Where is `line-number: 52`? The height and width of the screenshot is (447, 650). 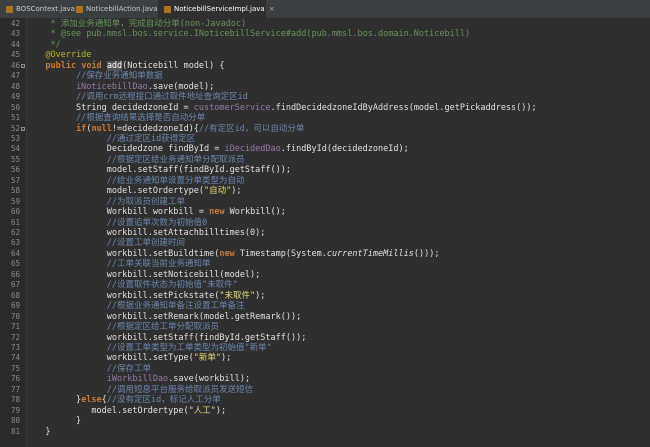
line-number: 52 is located at coordinates (15, 128).